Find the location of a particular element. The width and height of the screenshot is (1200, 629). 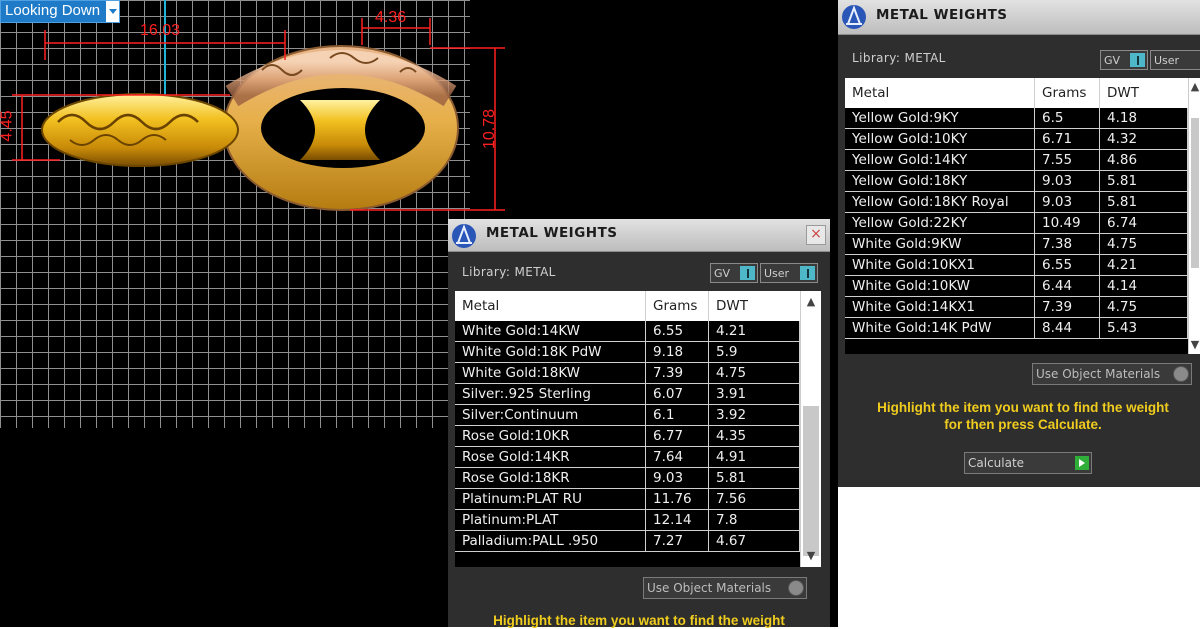

table-row: Rose Gold:10KR 6.77 4.35 is located at coordinates (627, 436).